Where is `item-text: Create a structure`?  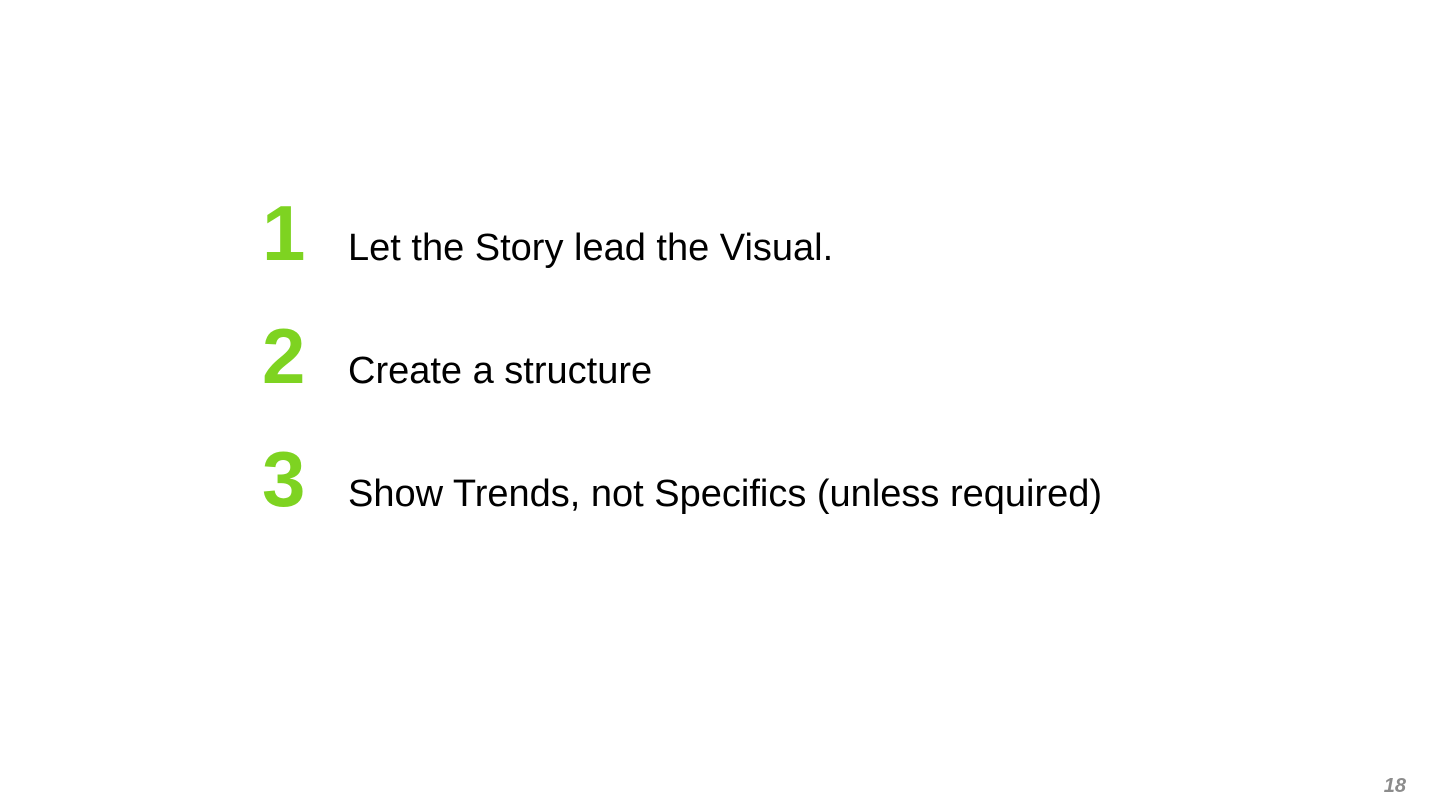 item-text: Create a structure is located at coordinates (500, 371).